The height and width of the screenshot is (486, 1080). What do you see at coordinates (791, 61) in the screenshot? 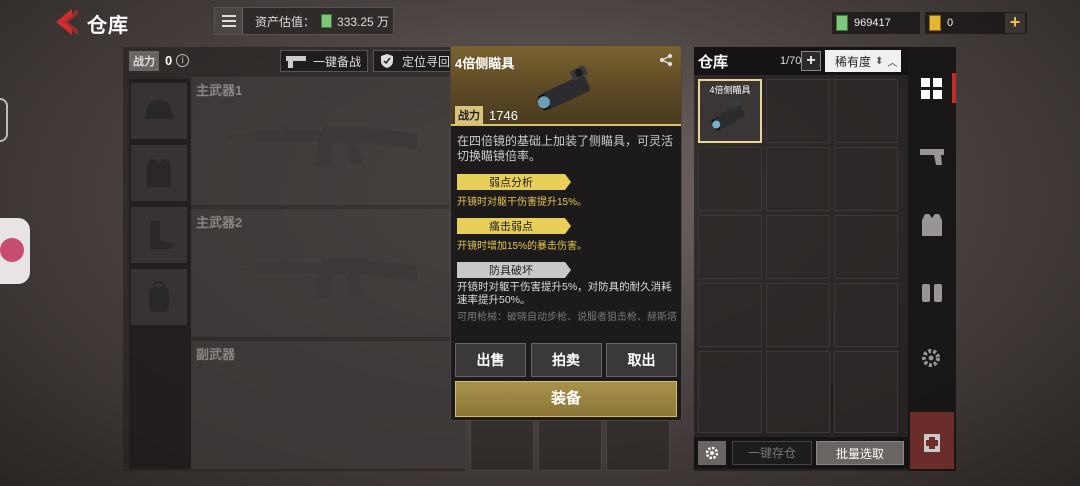
I see `warehouse-capacity: 1/70` at bounding box center [791, 61].